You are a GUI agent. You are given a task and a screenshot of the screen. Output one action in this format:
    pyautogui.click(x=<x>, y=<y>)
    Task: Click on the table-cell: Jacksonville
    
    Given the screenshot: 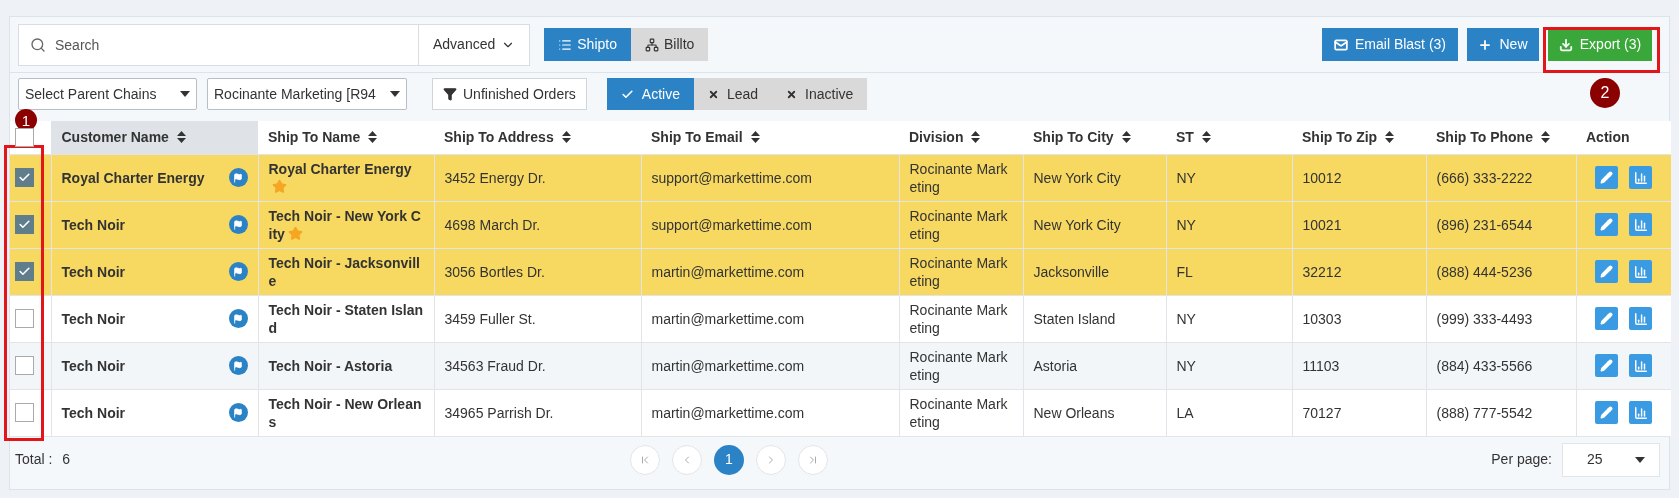 What is the action you would take?
    pyautogui.click(x=1071, y=271)
    